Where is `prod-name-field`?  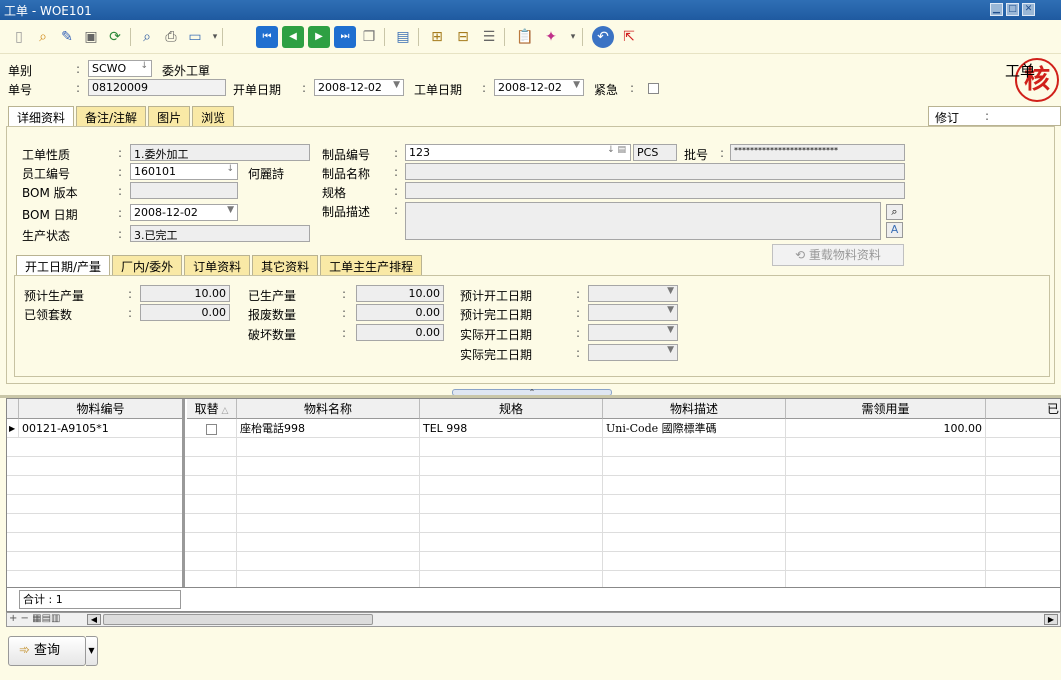 prod-name-field is located at coordinates (655, 171).